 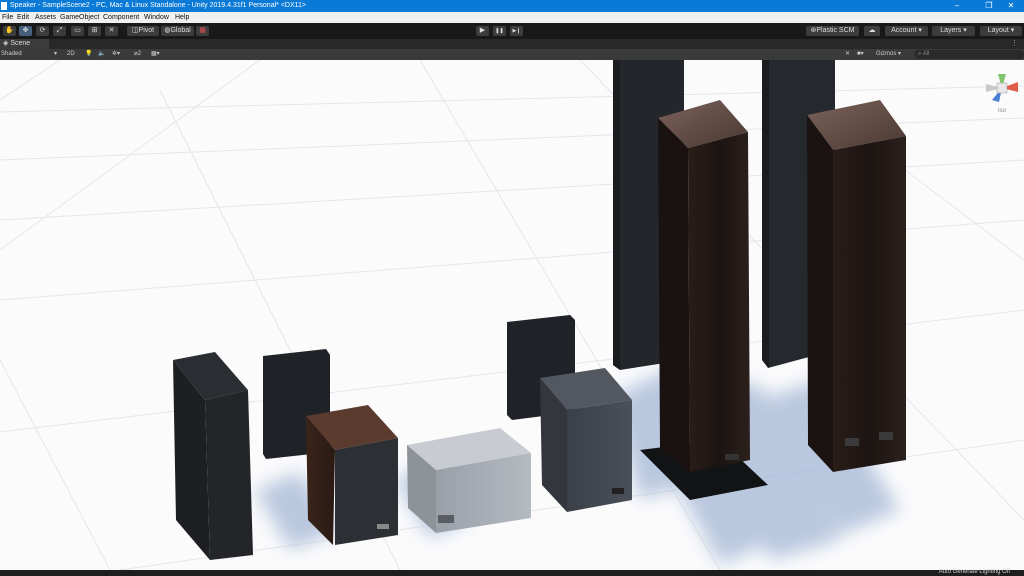 What do you see at coordinates (516, 31) in the screenshot?
I see `step-button: ▶❙` at bounding box center [516, 31].